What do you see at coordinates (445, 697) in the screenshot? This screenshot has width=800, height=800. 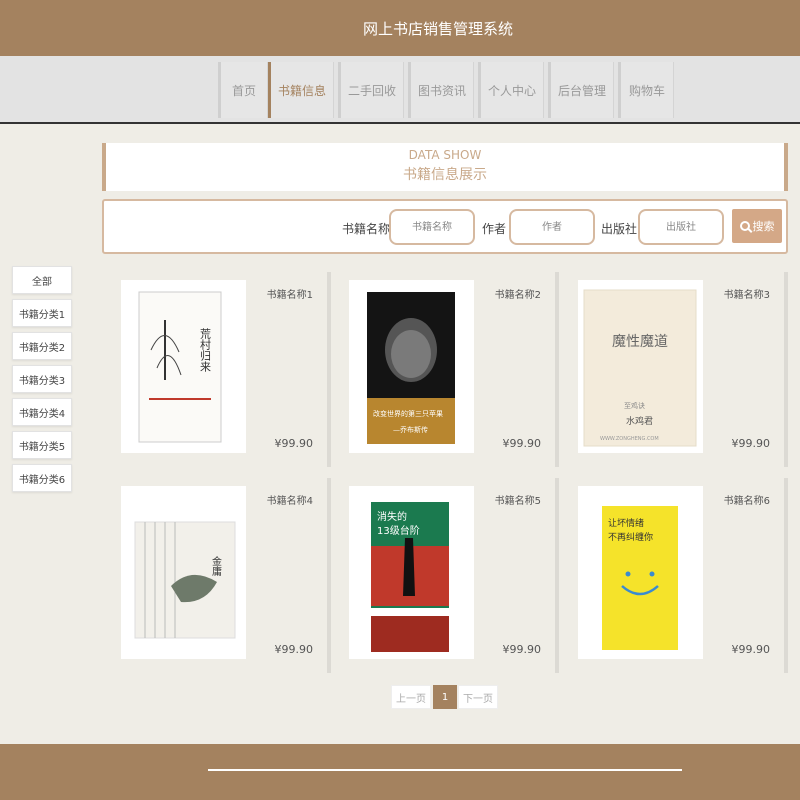 I see `current-page-button: 1` at bounding box center [445, 697].